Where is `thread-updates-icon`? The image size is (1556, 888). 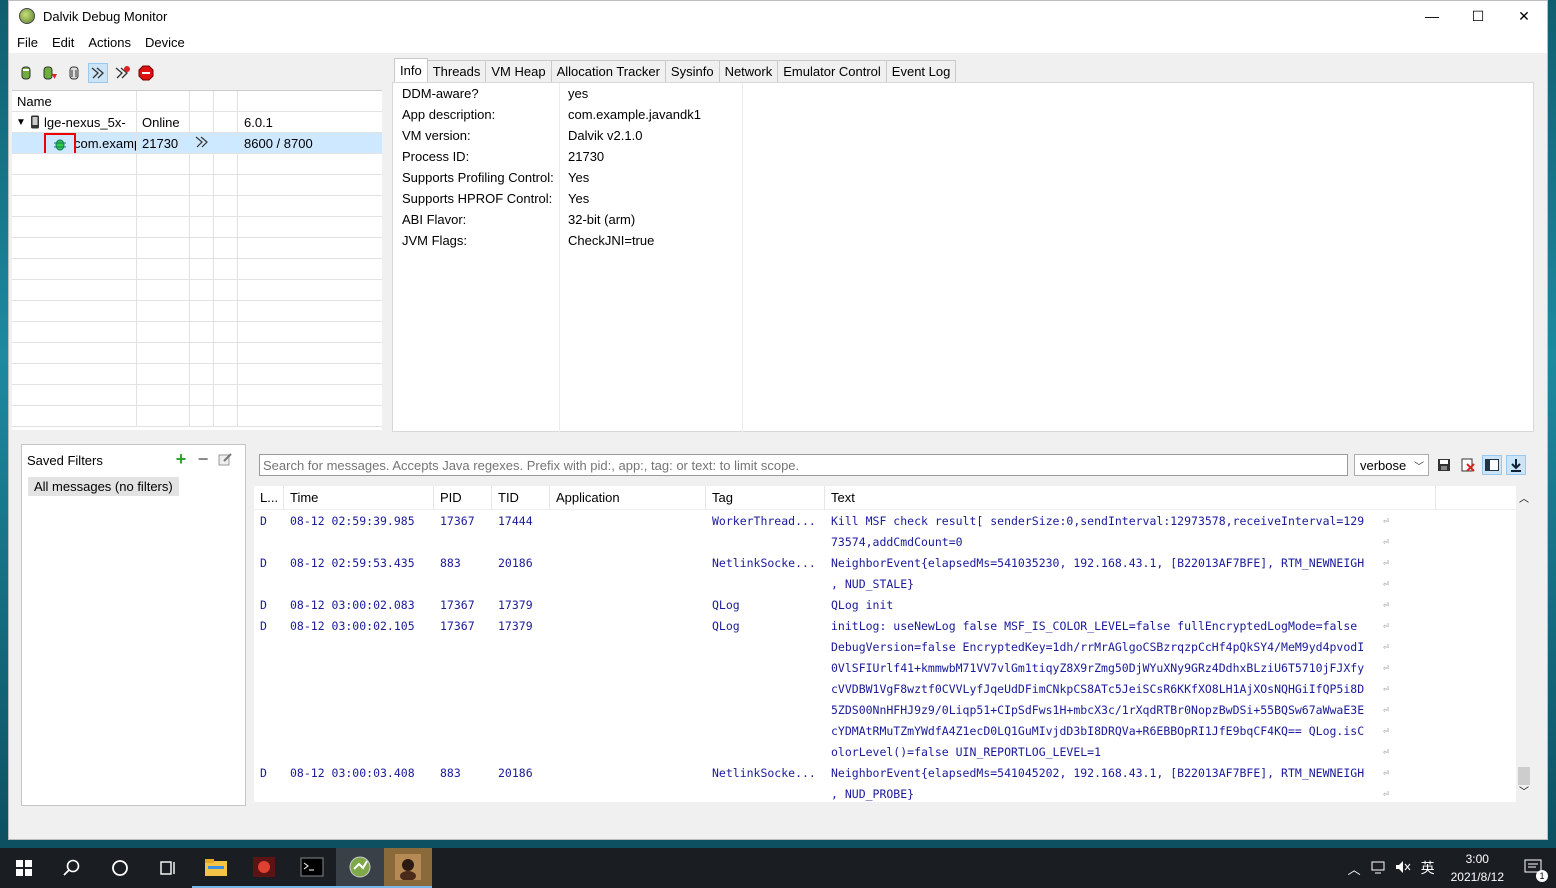 thread-updates-icon is located at coordinates (200, 143).